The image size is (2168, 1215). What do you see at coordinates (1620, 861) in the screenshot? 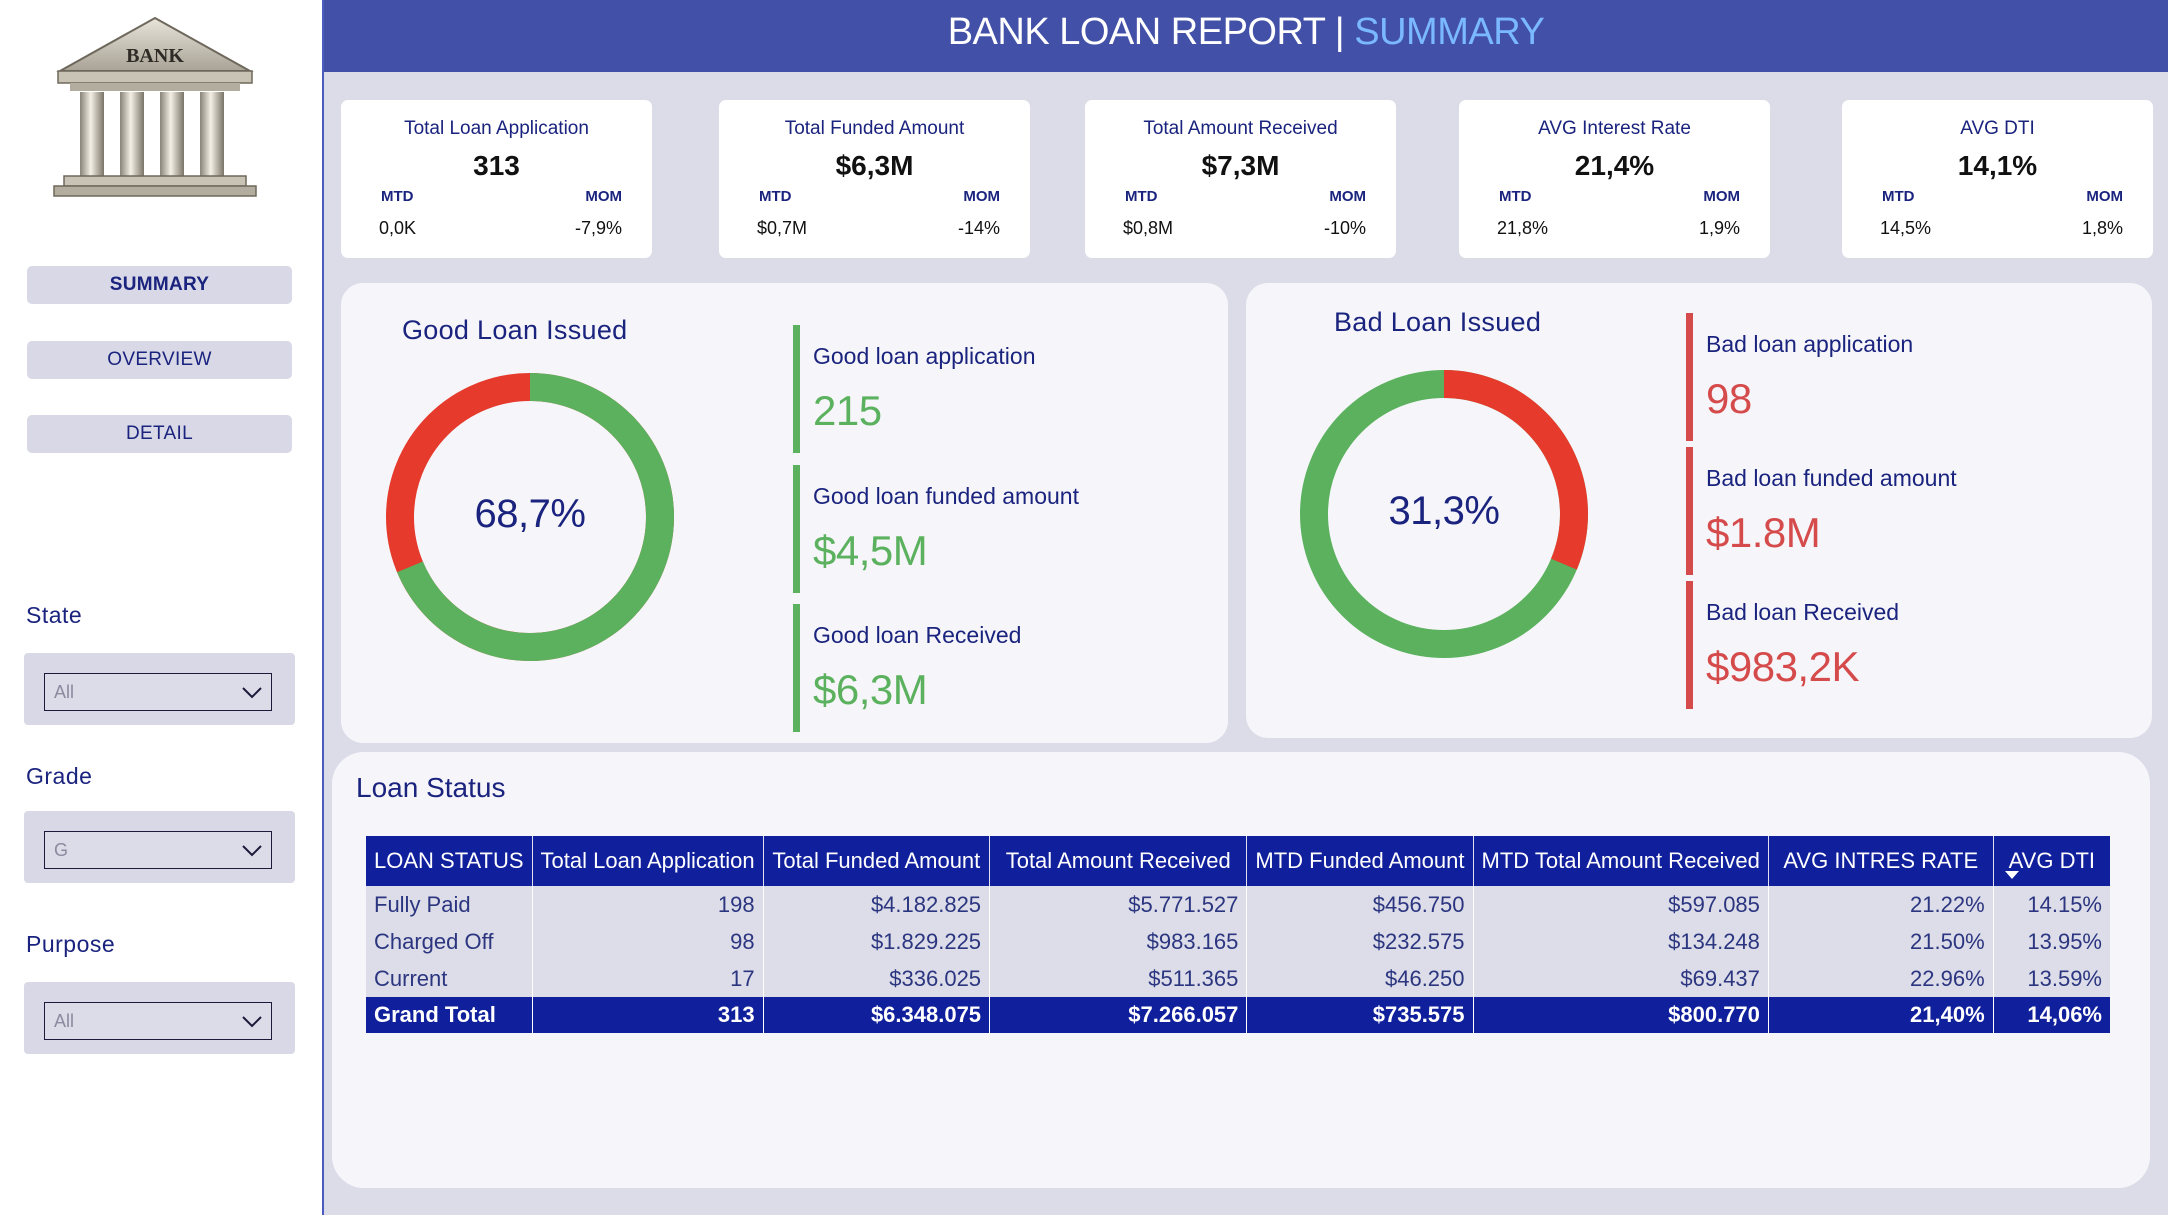
I see `column-header: MTD Total Amount Received` at bounding box center [1620, 861].